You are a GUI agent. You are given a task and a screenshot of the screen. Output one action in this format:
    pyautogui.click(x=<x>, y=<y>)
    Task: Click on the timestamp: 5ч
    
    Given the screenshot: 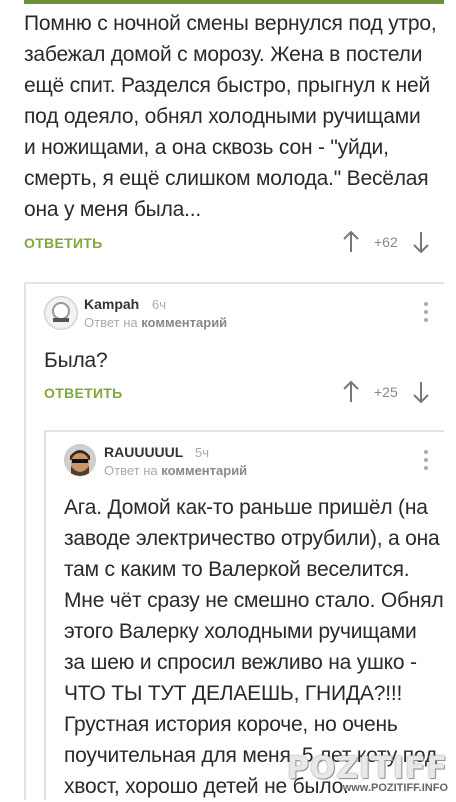 What is the action you would take?
    pyautogui.click(x=202, y=452)
    